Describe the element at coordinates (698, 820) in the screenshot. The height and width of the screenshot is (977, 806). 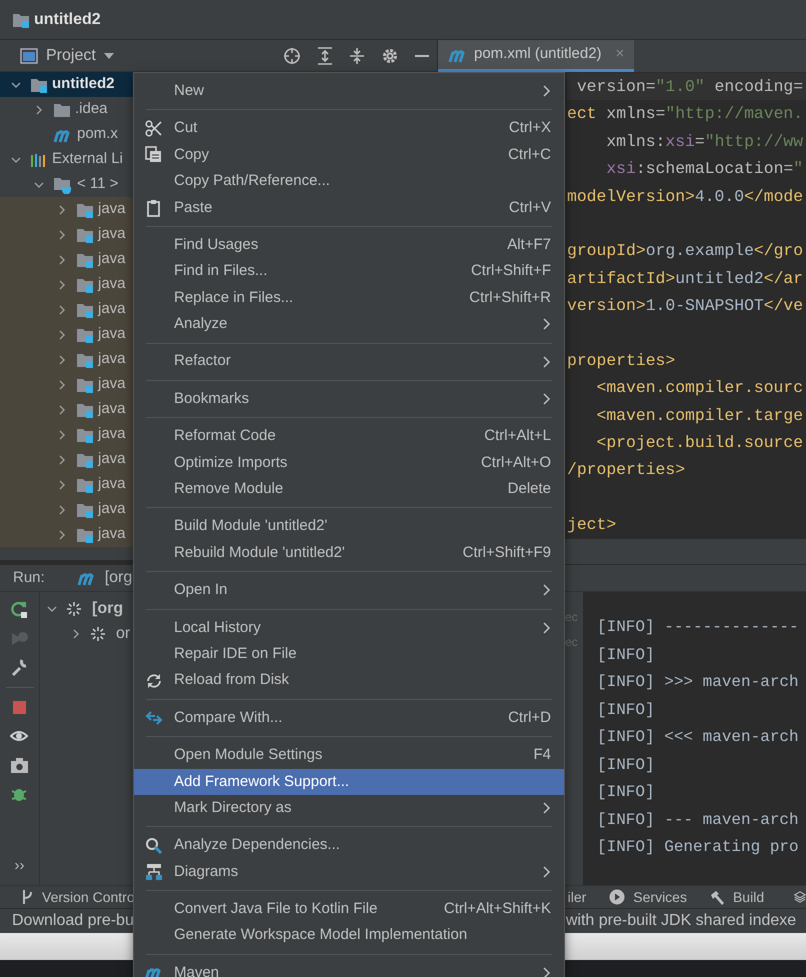
I see `console-line: [INFO] --- maven-arch` at that location.